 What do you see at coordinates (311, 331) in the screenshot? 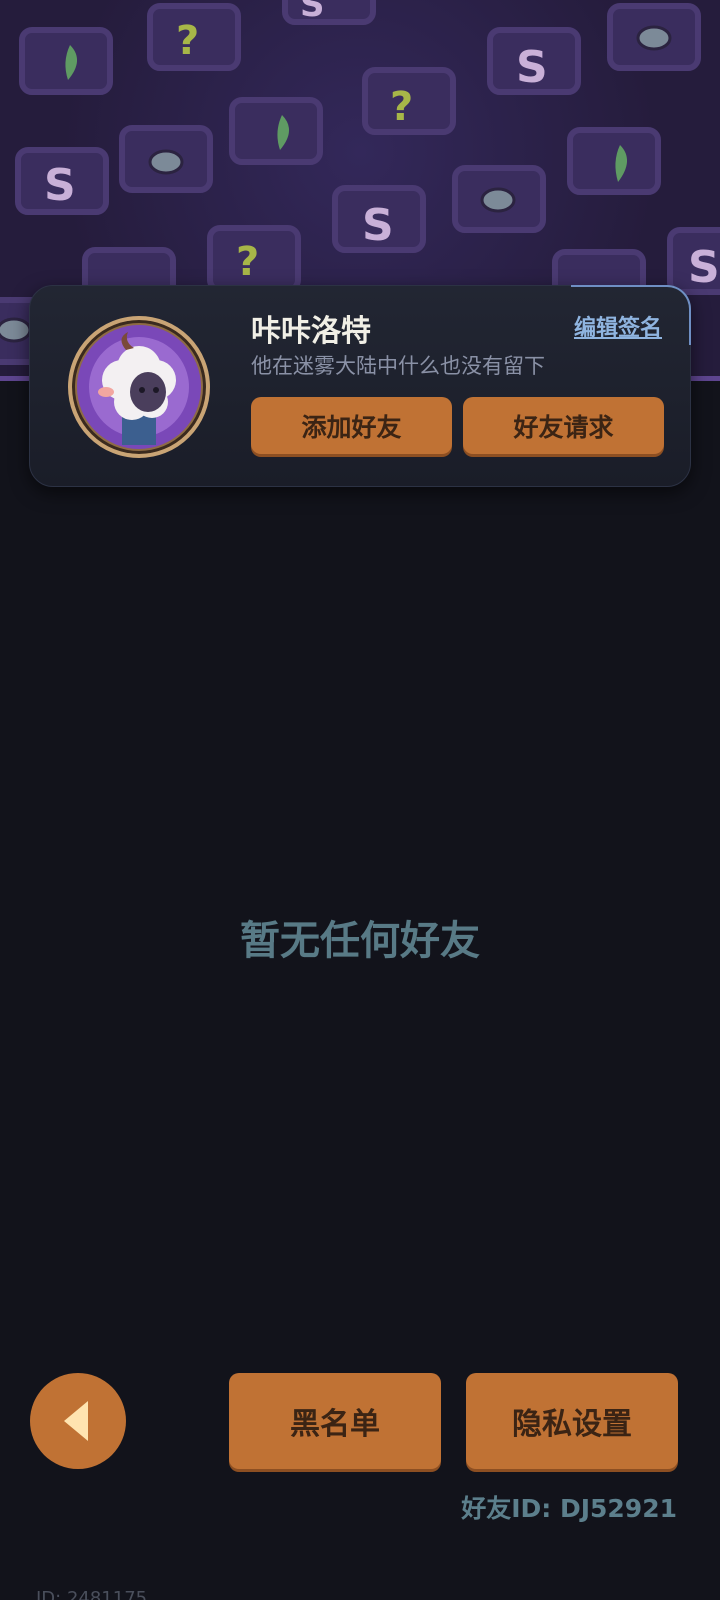
I see `nickname: 咔咔洛特` at bounding box center [311, 331].